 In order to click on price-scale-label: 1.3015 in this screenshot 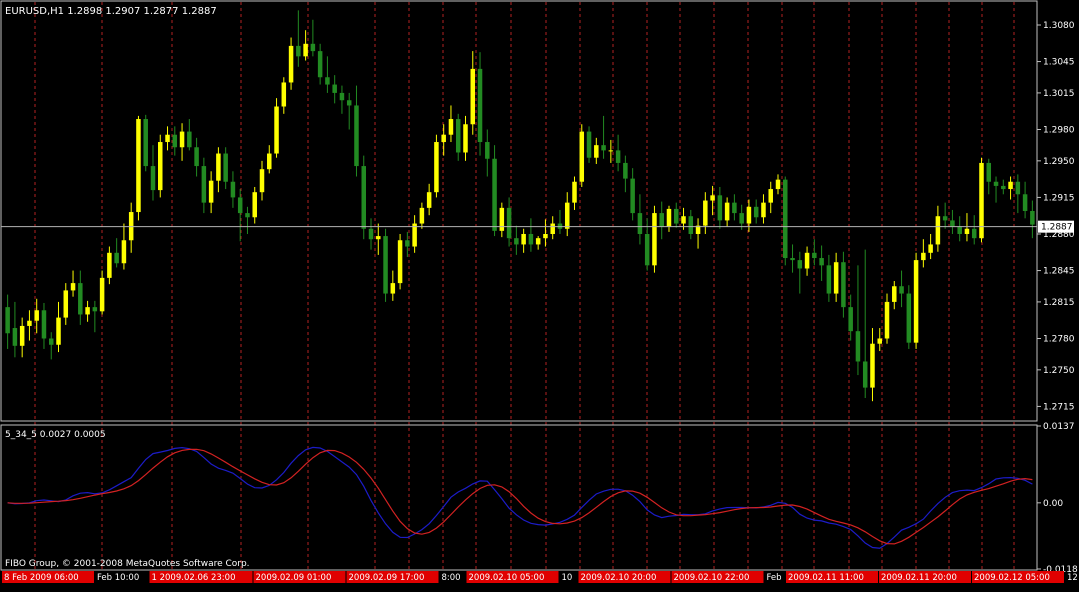, I will do `click(1059, 94)`.